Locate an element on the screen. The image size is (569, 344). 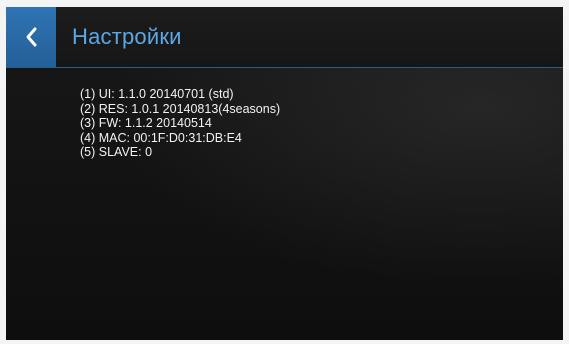
info-line-ui: (1) UI: 1.1.0 20140701 (std) is located at coordinates (157, 94).